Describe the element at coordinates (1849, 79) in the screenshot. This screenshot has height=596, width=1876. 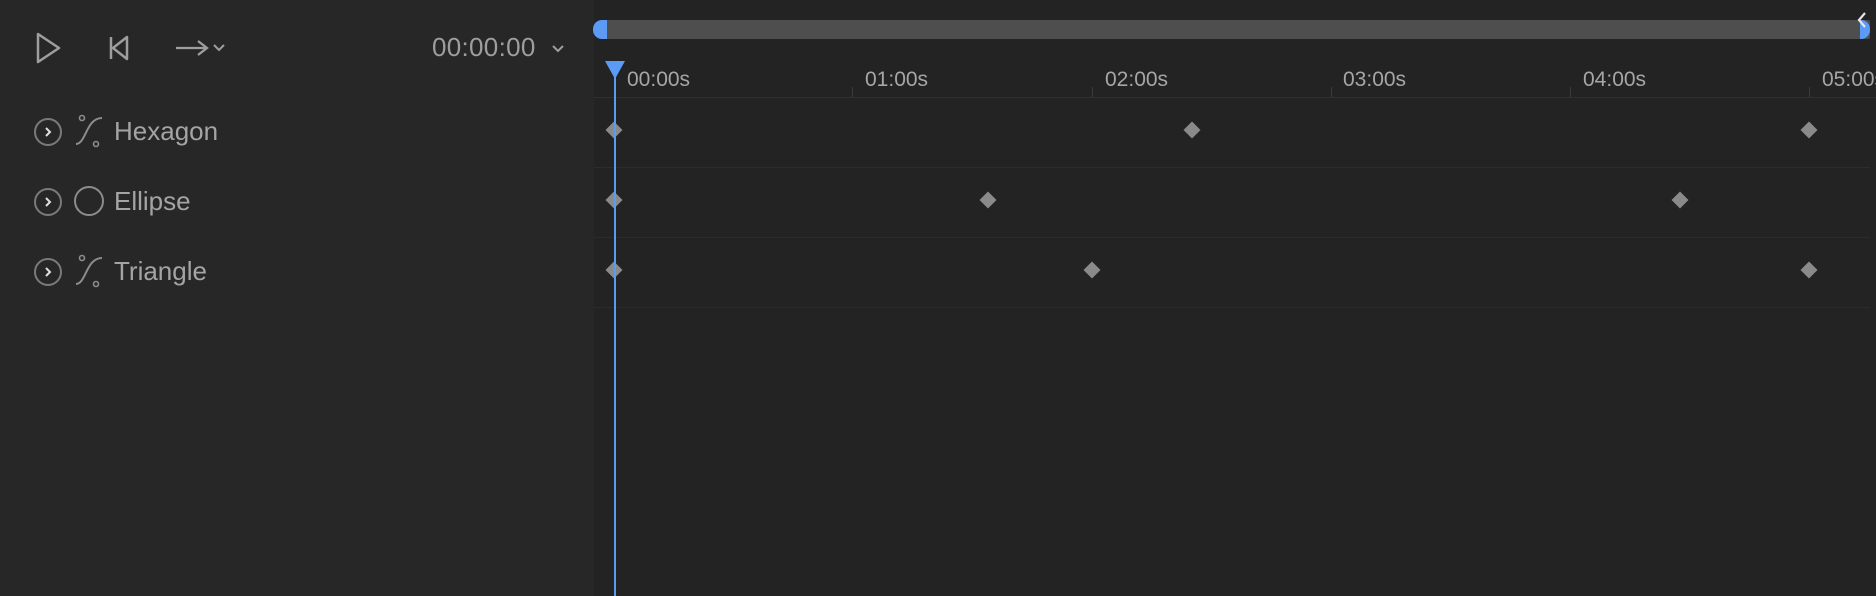
I see `tick-label: 05:00s` at that location.